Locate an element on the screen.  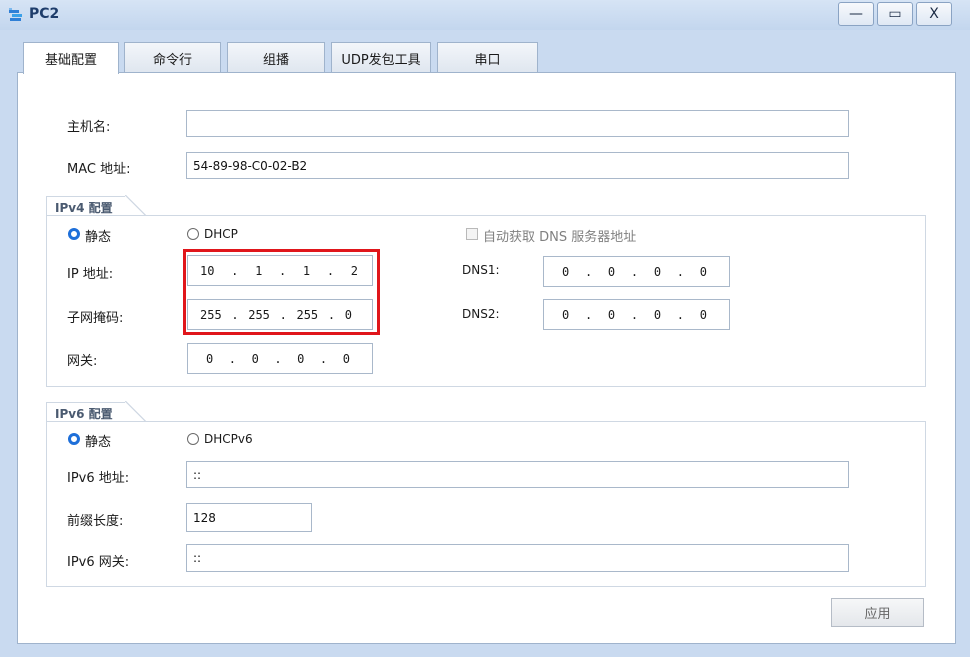
tab-label: 命令行 is located at coordinates (172, 60).